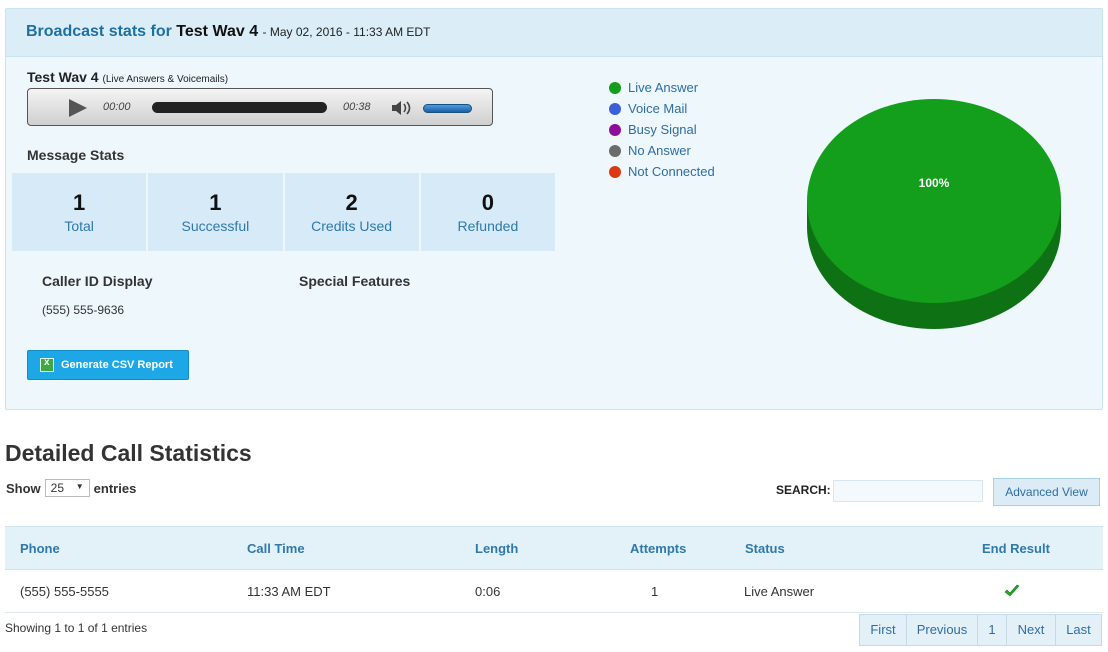  I want to click on legend-item: Not Connected, so click(662, 171).